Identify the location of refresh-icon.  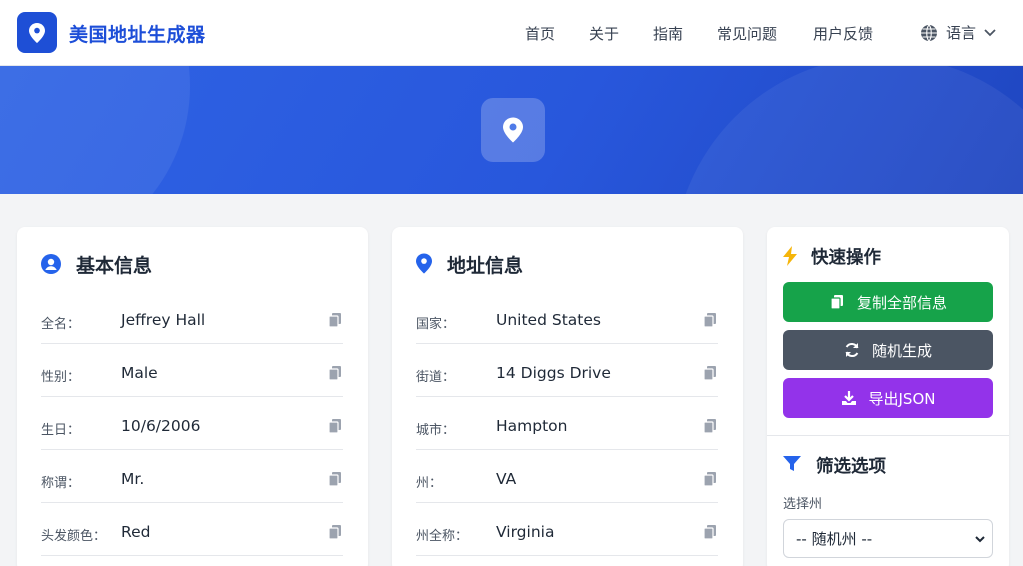
(852, 350).